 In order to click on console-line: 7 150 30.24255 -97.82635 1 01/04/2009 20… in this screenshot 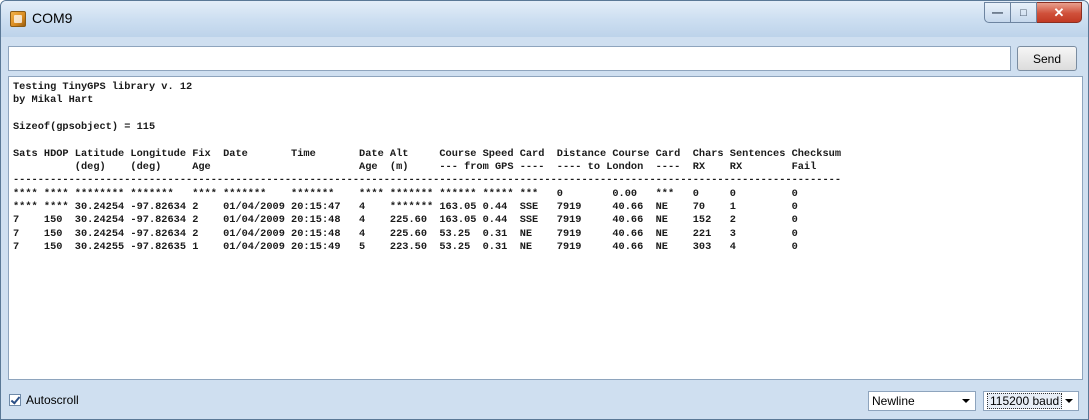, I will do `click(405, 247)`.